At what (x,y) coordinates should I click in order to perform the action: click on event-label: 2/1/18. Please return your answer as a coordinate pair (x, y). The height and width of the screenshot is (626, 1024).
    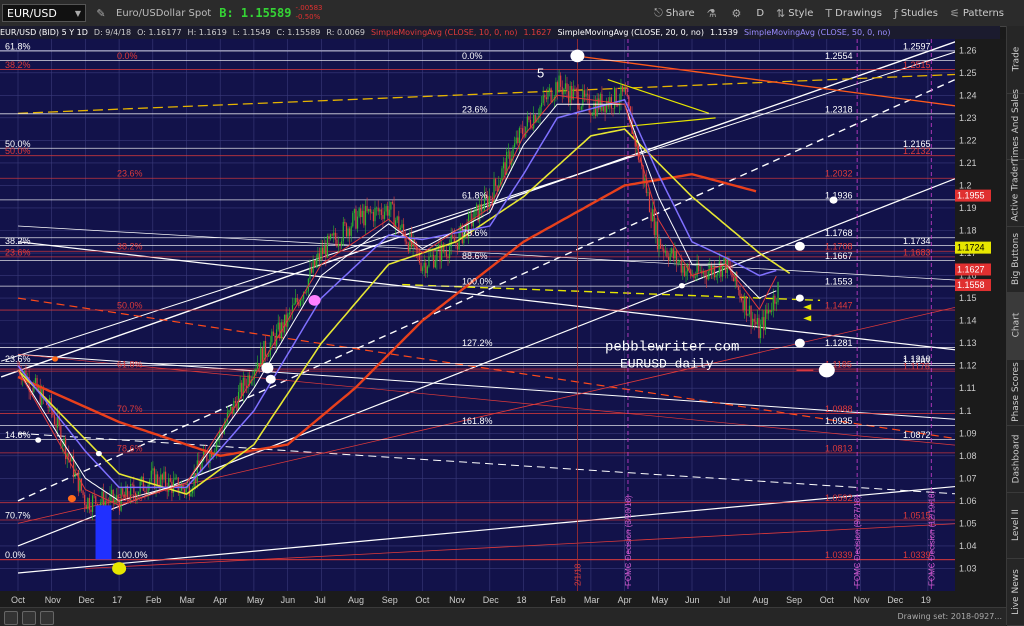
    Looking at the image, I should click on (577, 574).